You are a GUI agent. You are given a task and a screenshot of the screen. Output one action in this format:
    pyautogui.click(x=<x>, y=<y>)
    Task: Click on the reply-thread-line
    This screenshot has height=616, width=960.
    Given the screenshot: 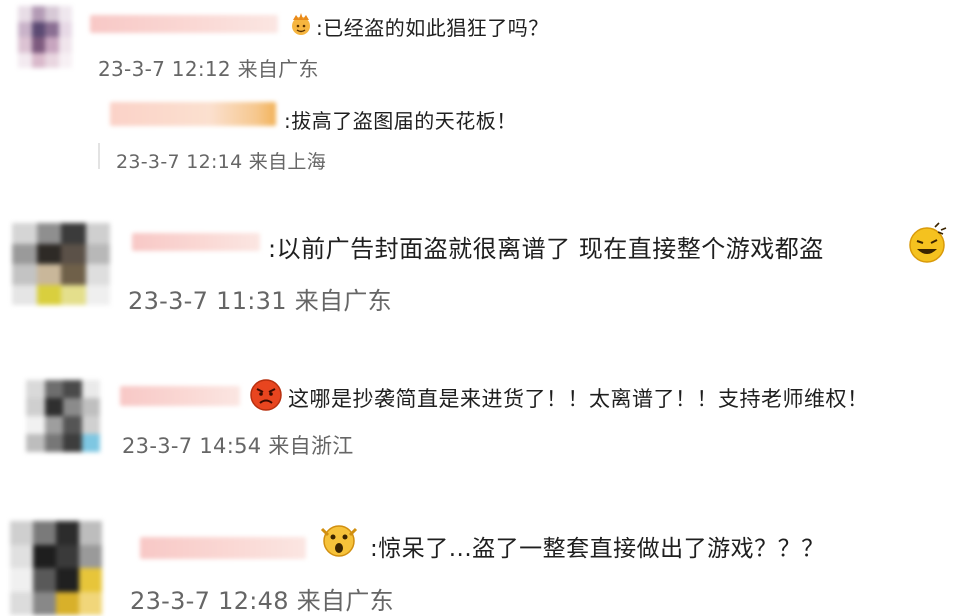 What is the action you would take?
    pyautogui.click(x=99, y=156)
    